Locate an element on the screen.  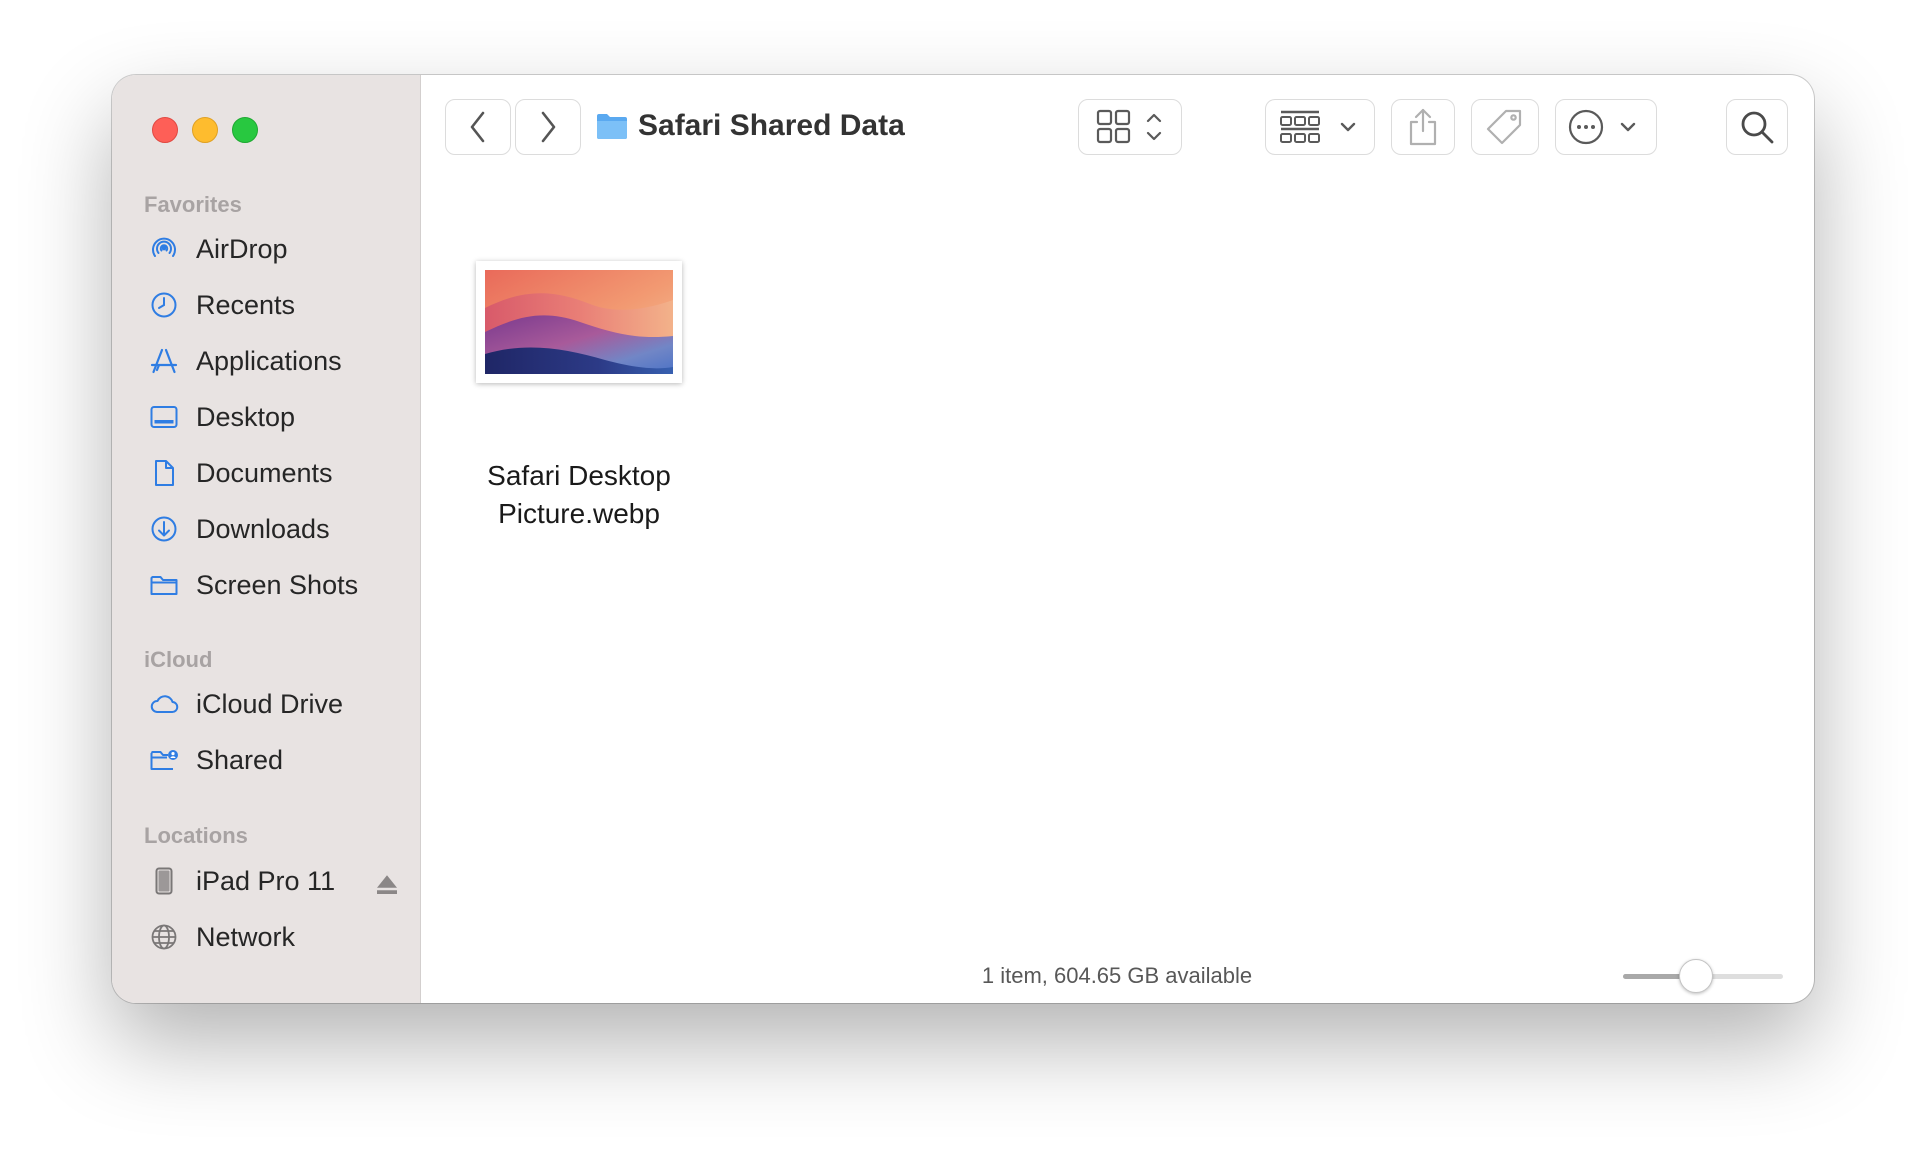
sidebar-item-screen-shots: Screen Shots is located at coordinates (271, 585).